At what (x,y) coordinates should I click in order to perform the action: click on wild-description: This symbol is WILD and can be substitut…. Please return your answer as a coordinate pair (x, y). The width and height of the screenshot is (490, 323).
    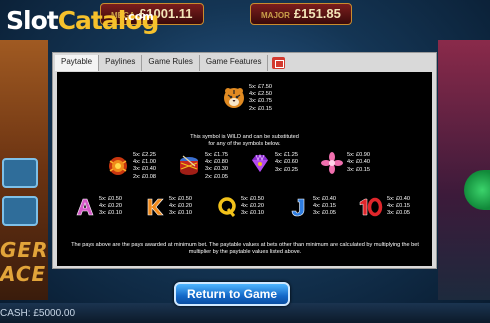
    Looking at the image, I should click on (244, 141).